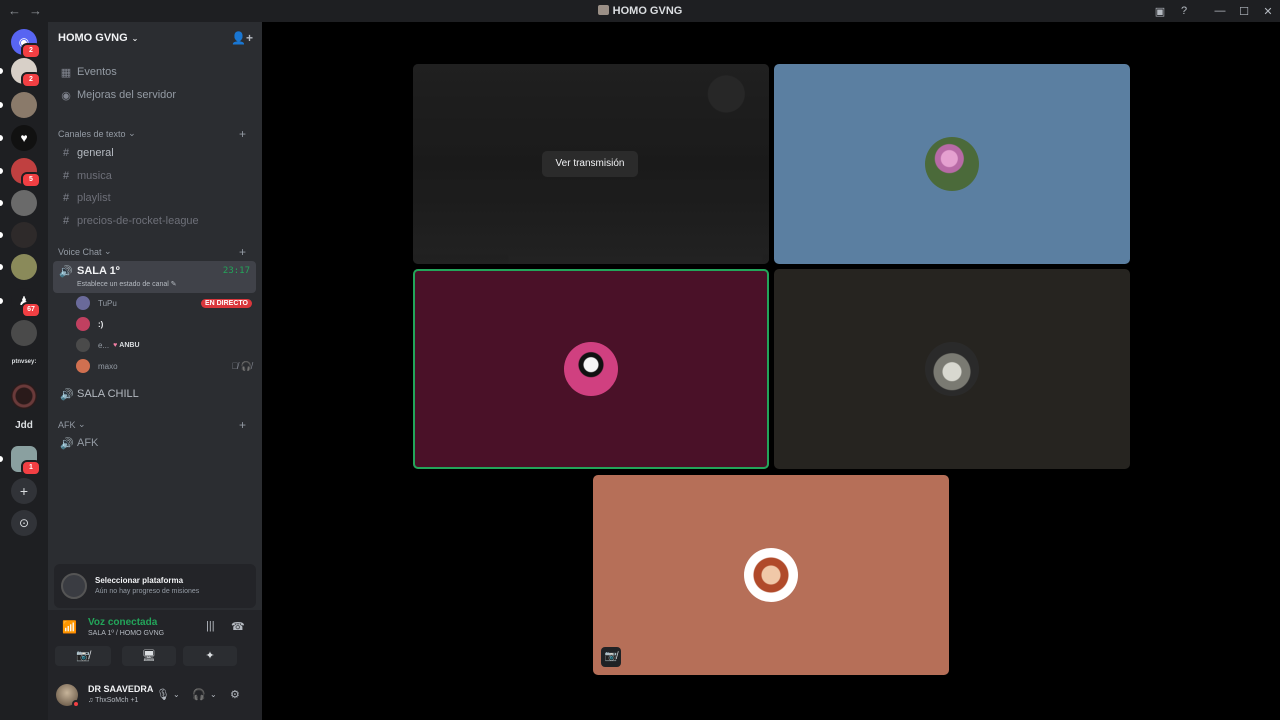 The height and width of the screenshot is (720, 1280). I want to click on voice-user: maxo 🎙̸ 🎧̸, so click(164, 366).